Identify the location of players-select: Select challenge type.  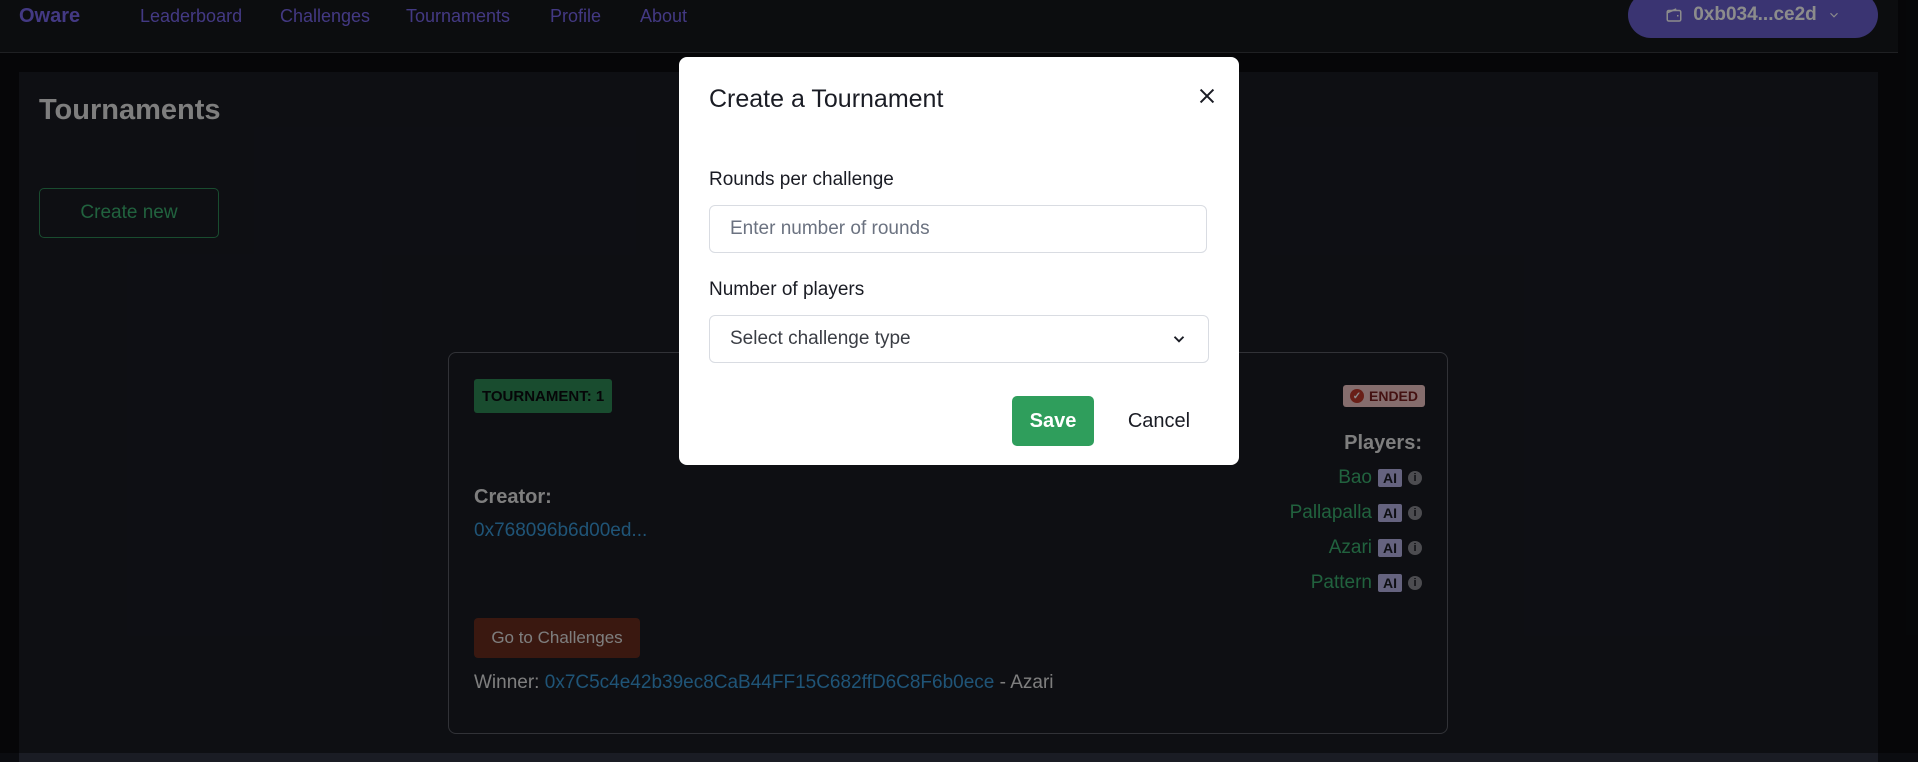
(959, 339).